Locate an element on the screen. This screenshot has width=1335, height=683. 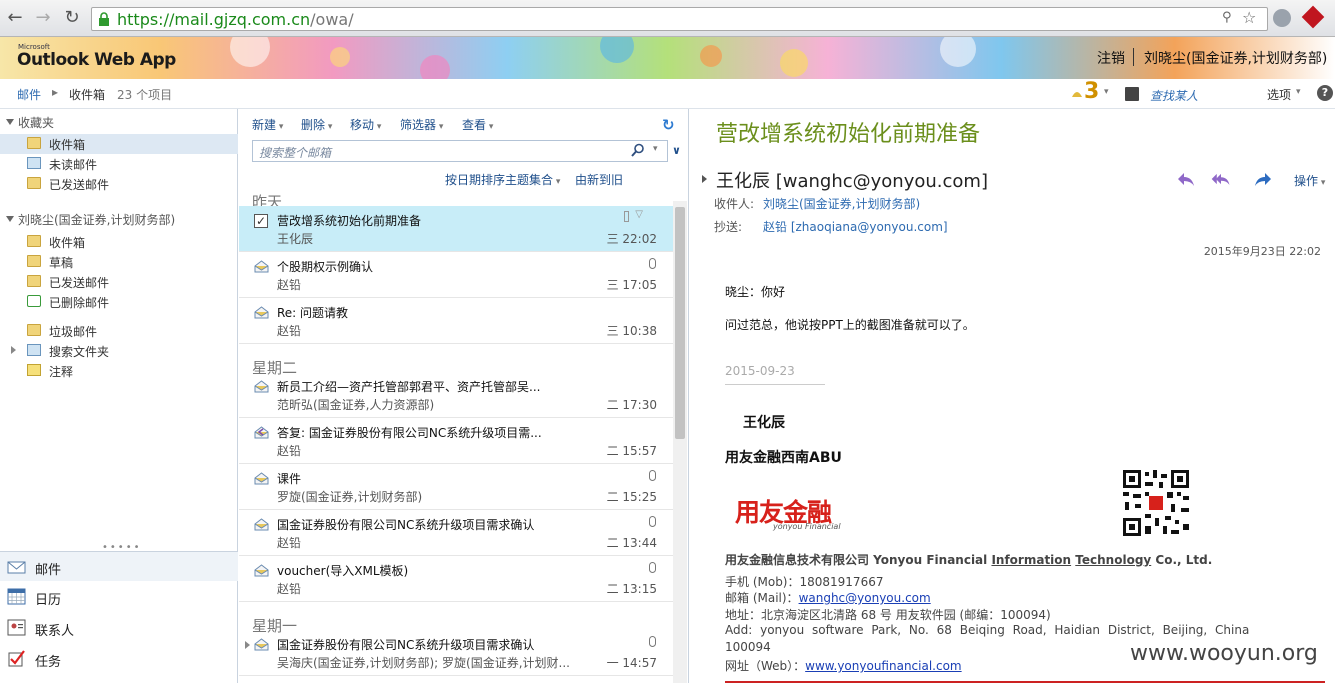
options-menu: 选项 is located at coordinates (1279, 94).